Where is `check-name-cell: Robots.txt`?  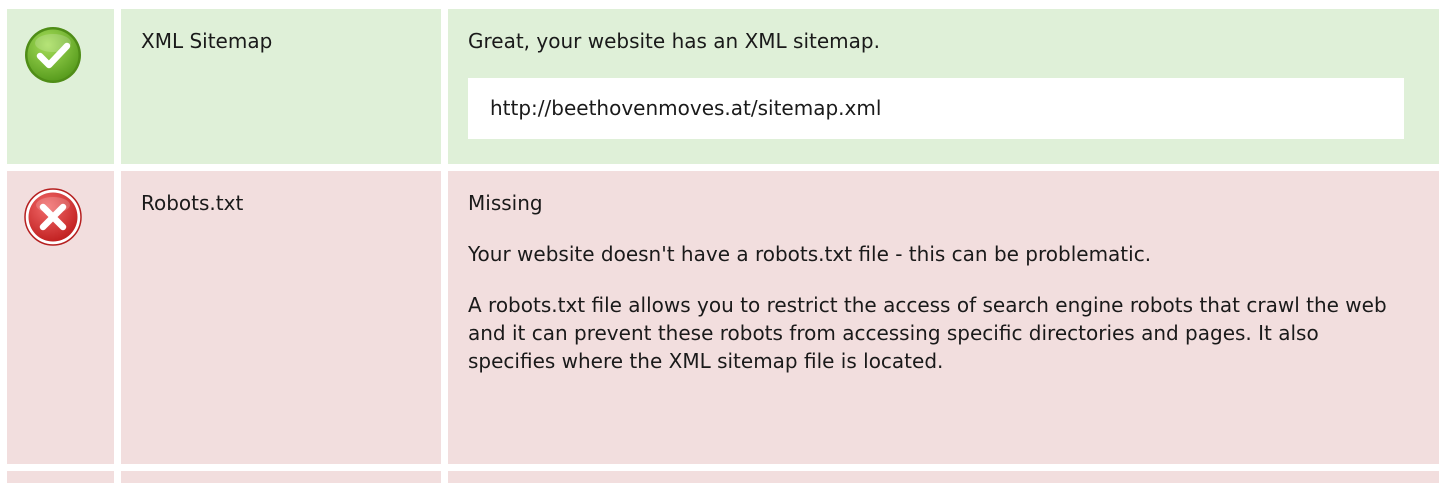 check-name-cell: Robots.txt is located at coordinates (281, 317).